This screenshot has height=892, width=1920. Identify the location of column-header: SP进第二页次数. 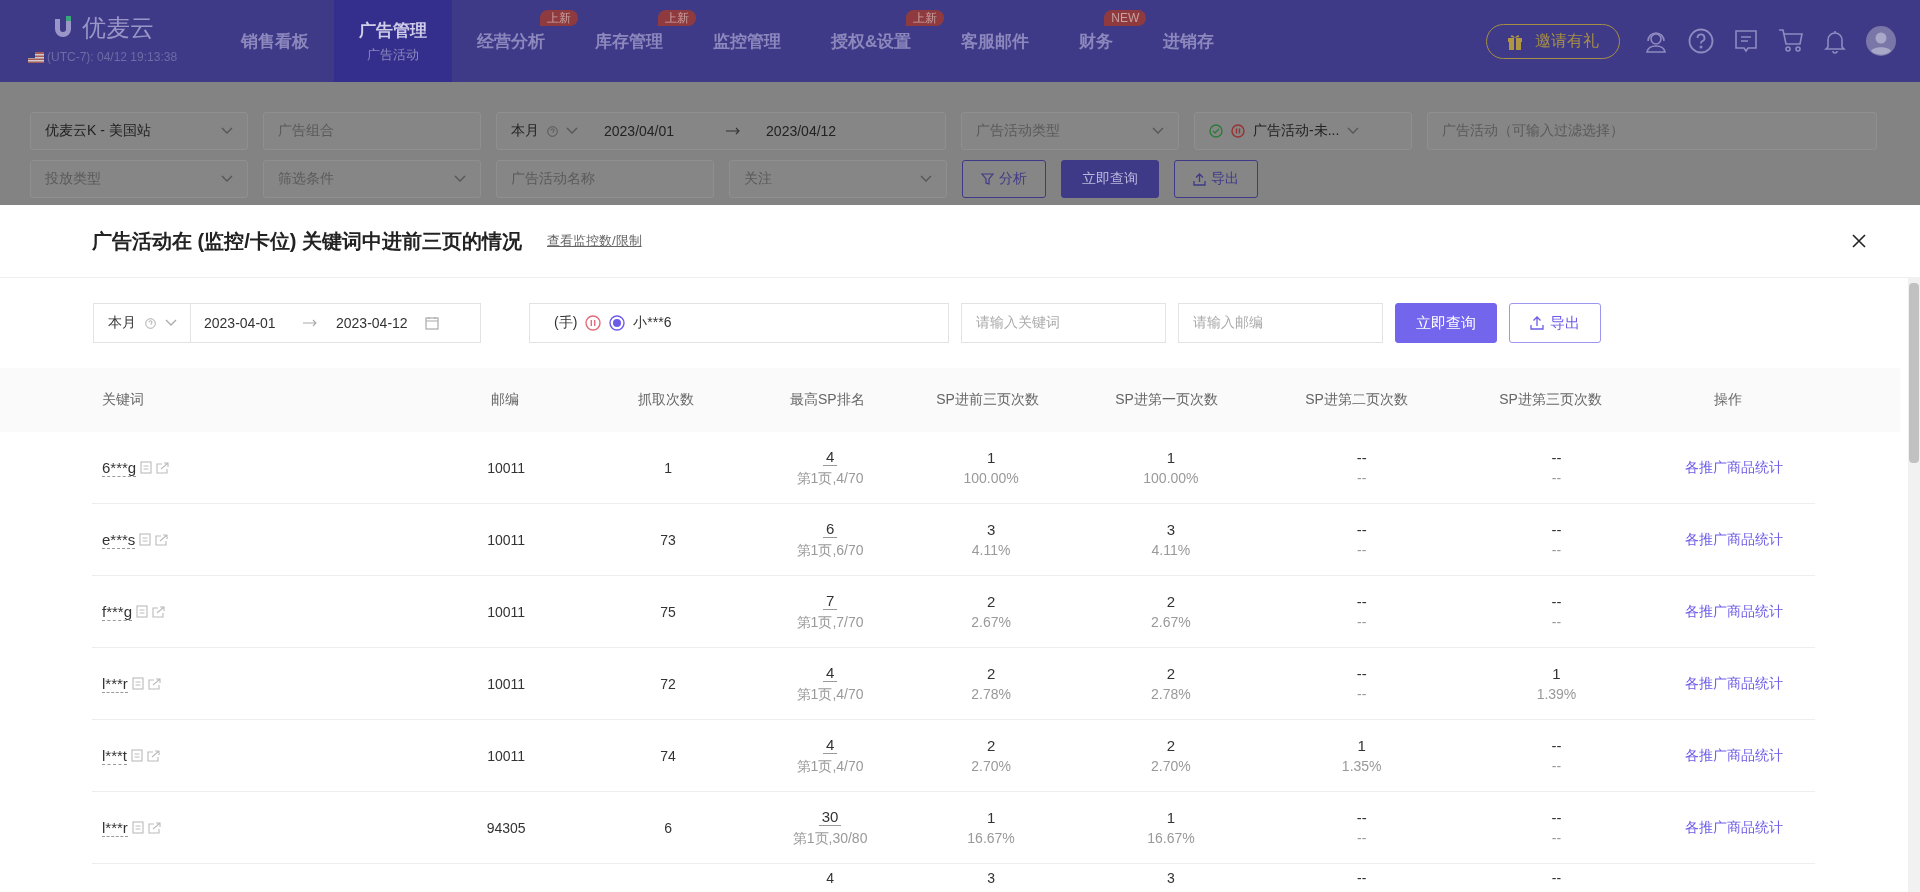
(1356, 400).